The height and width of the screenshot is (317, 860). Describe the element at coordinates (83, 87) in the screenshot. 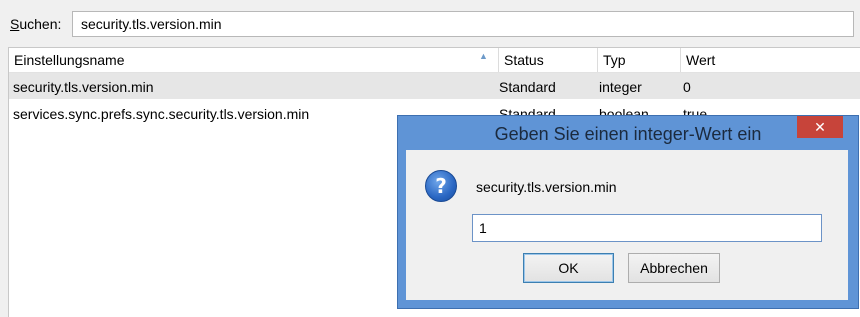

I see `cell-name: security.tls.version.min` at that location.